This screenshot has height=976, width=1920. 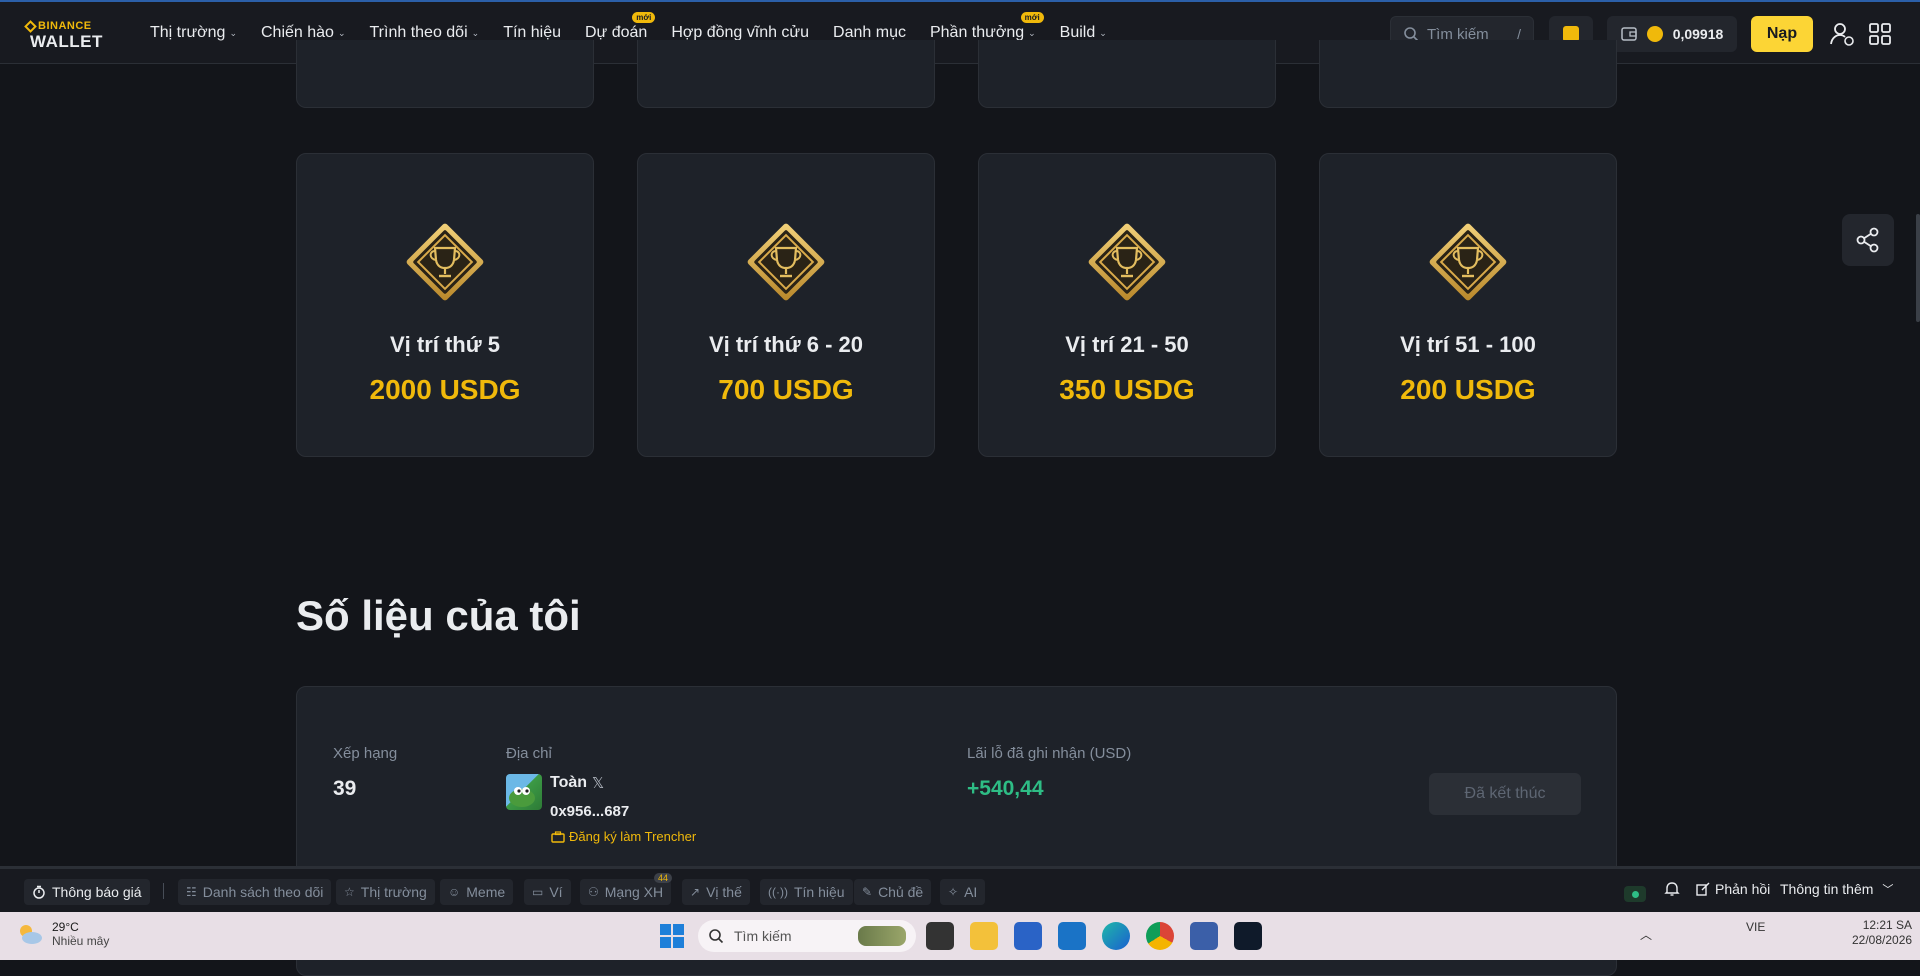 What do you see at coordinates (1733, 889) in the screenshot?
I see `feedback-button: Phản hồi` at bounding box center [1733, 889].